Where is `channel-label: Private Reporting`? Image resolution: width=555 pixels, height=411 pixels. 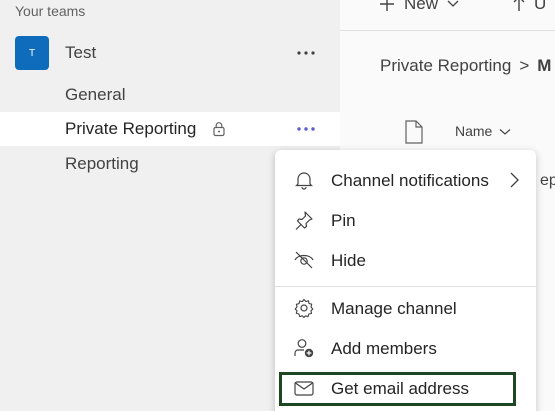 channel-label: Private Reporting is located at coordinates (131, 128).